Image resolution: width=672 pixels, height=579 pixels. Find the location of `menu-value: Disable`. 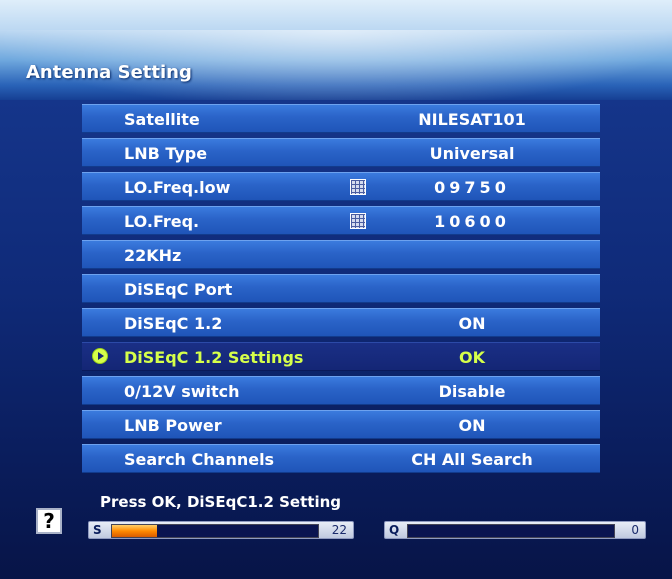

menu-value: Disable is located at coordinates (472, 391).